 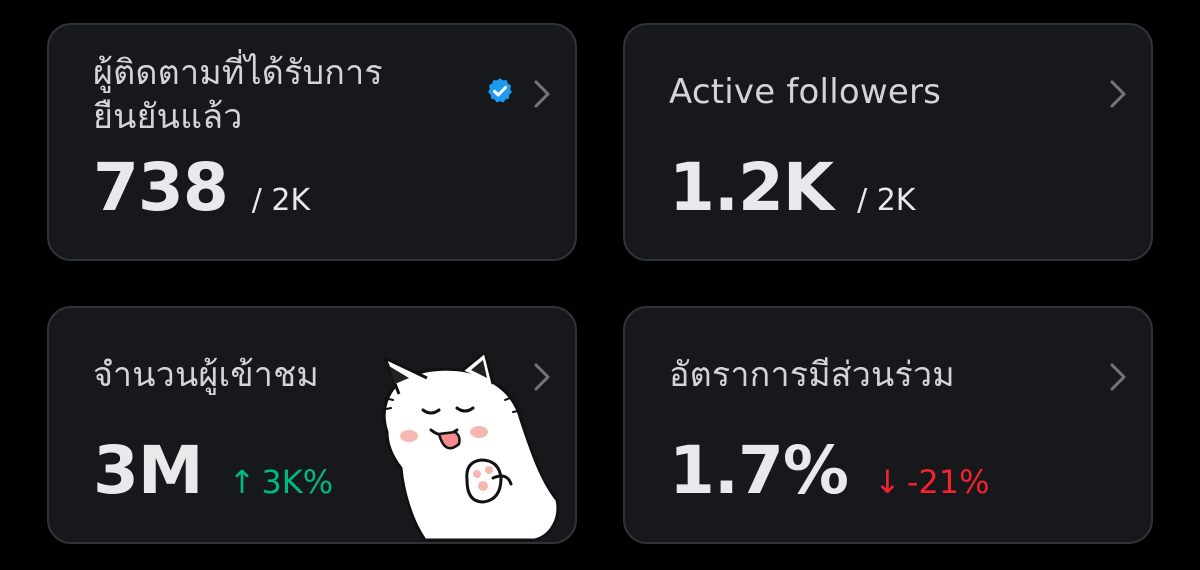 What do you see at coordinates (161, 187) in the screenshot?
I see `metric-value: 738` at bounding box center [161, 187].